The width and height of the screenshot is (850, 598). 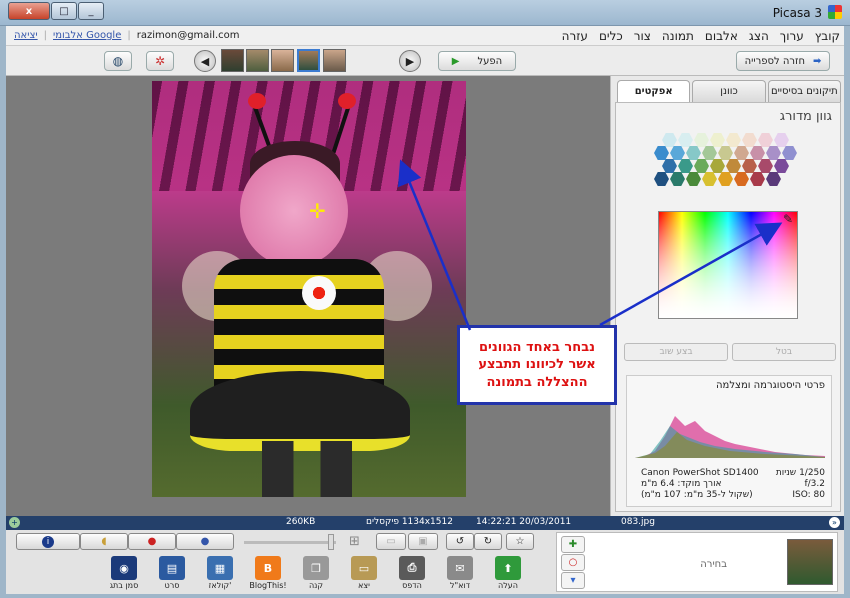 I want to click on prev-photo-button: ◀, so click(x=205, y=61).